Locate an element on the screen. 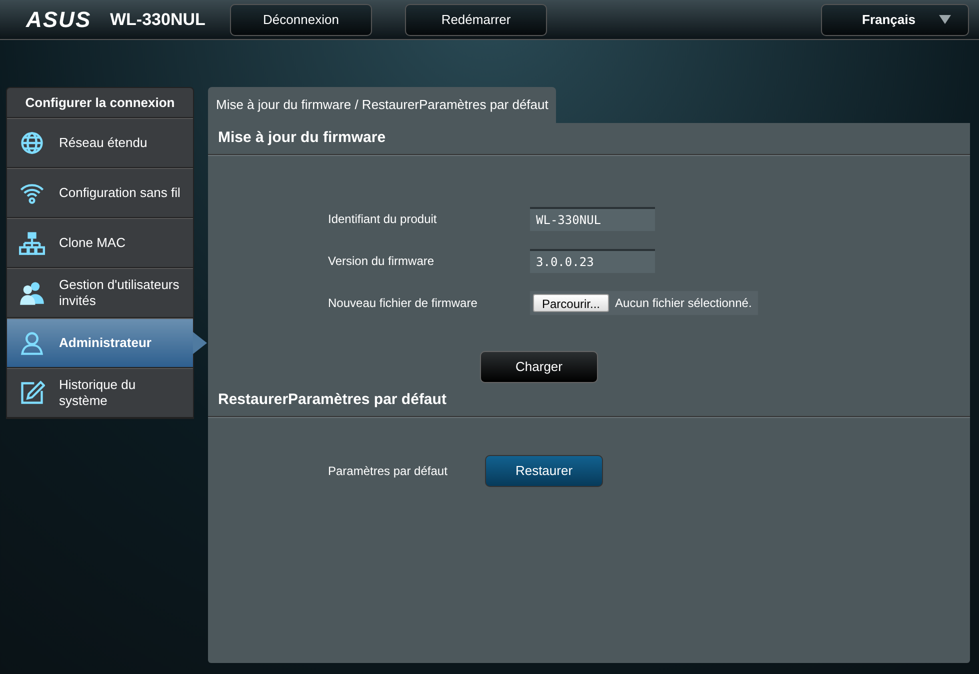  sidebar-item: Configuration sans fil is located at coordinates (100, 193).